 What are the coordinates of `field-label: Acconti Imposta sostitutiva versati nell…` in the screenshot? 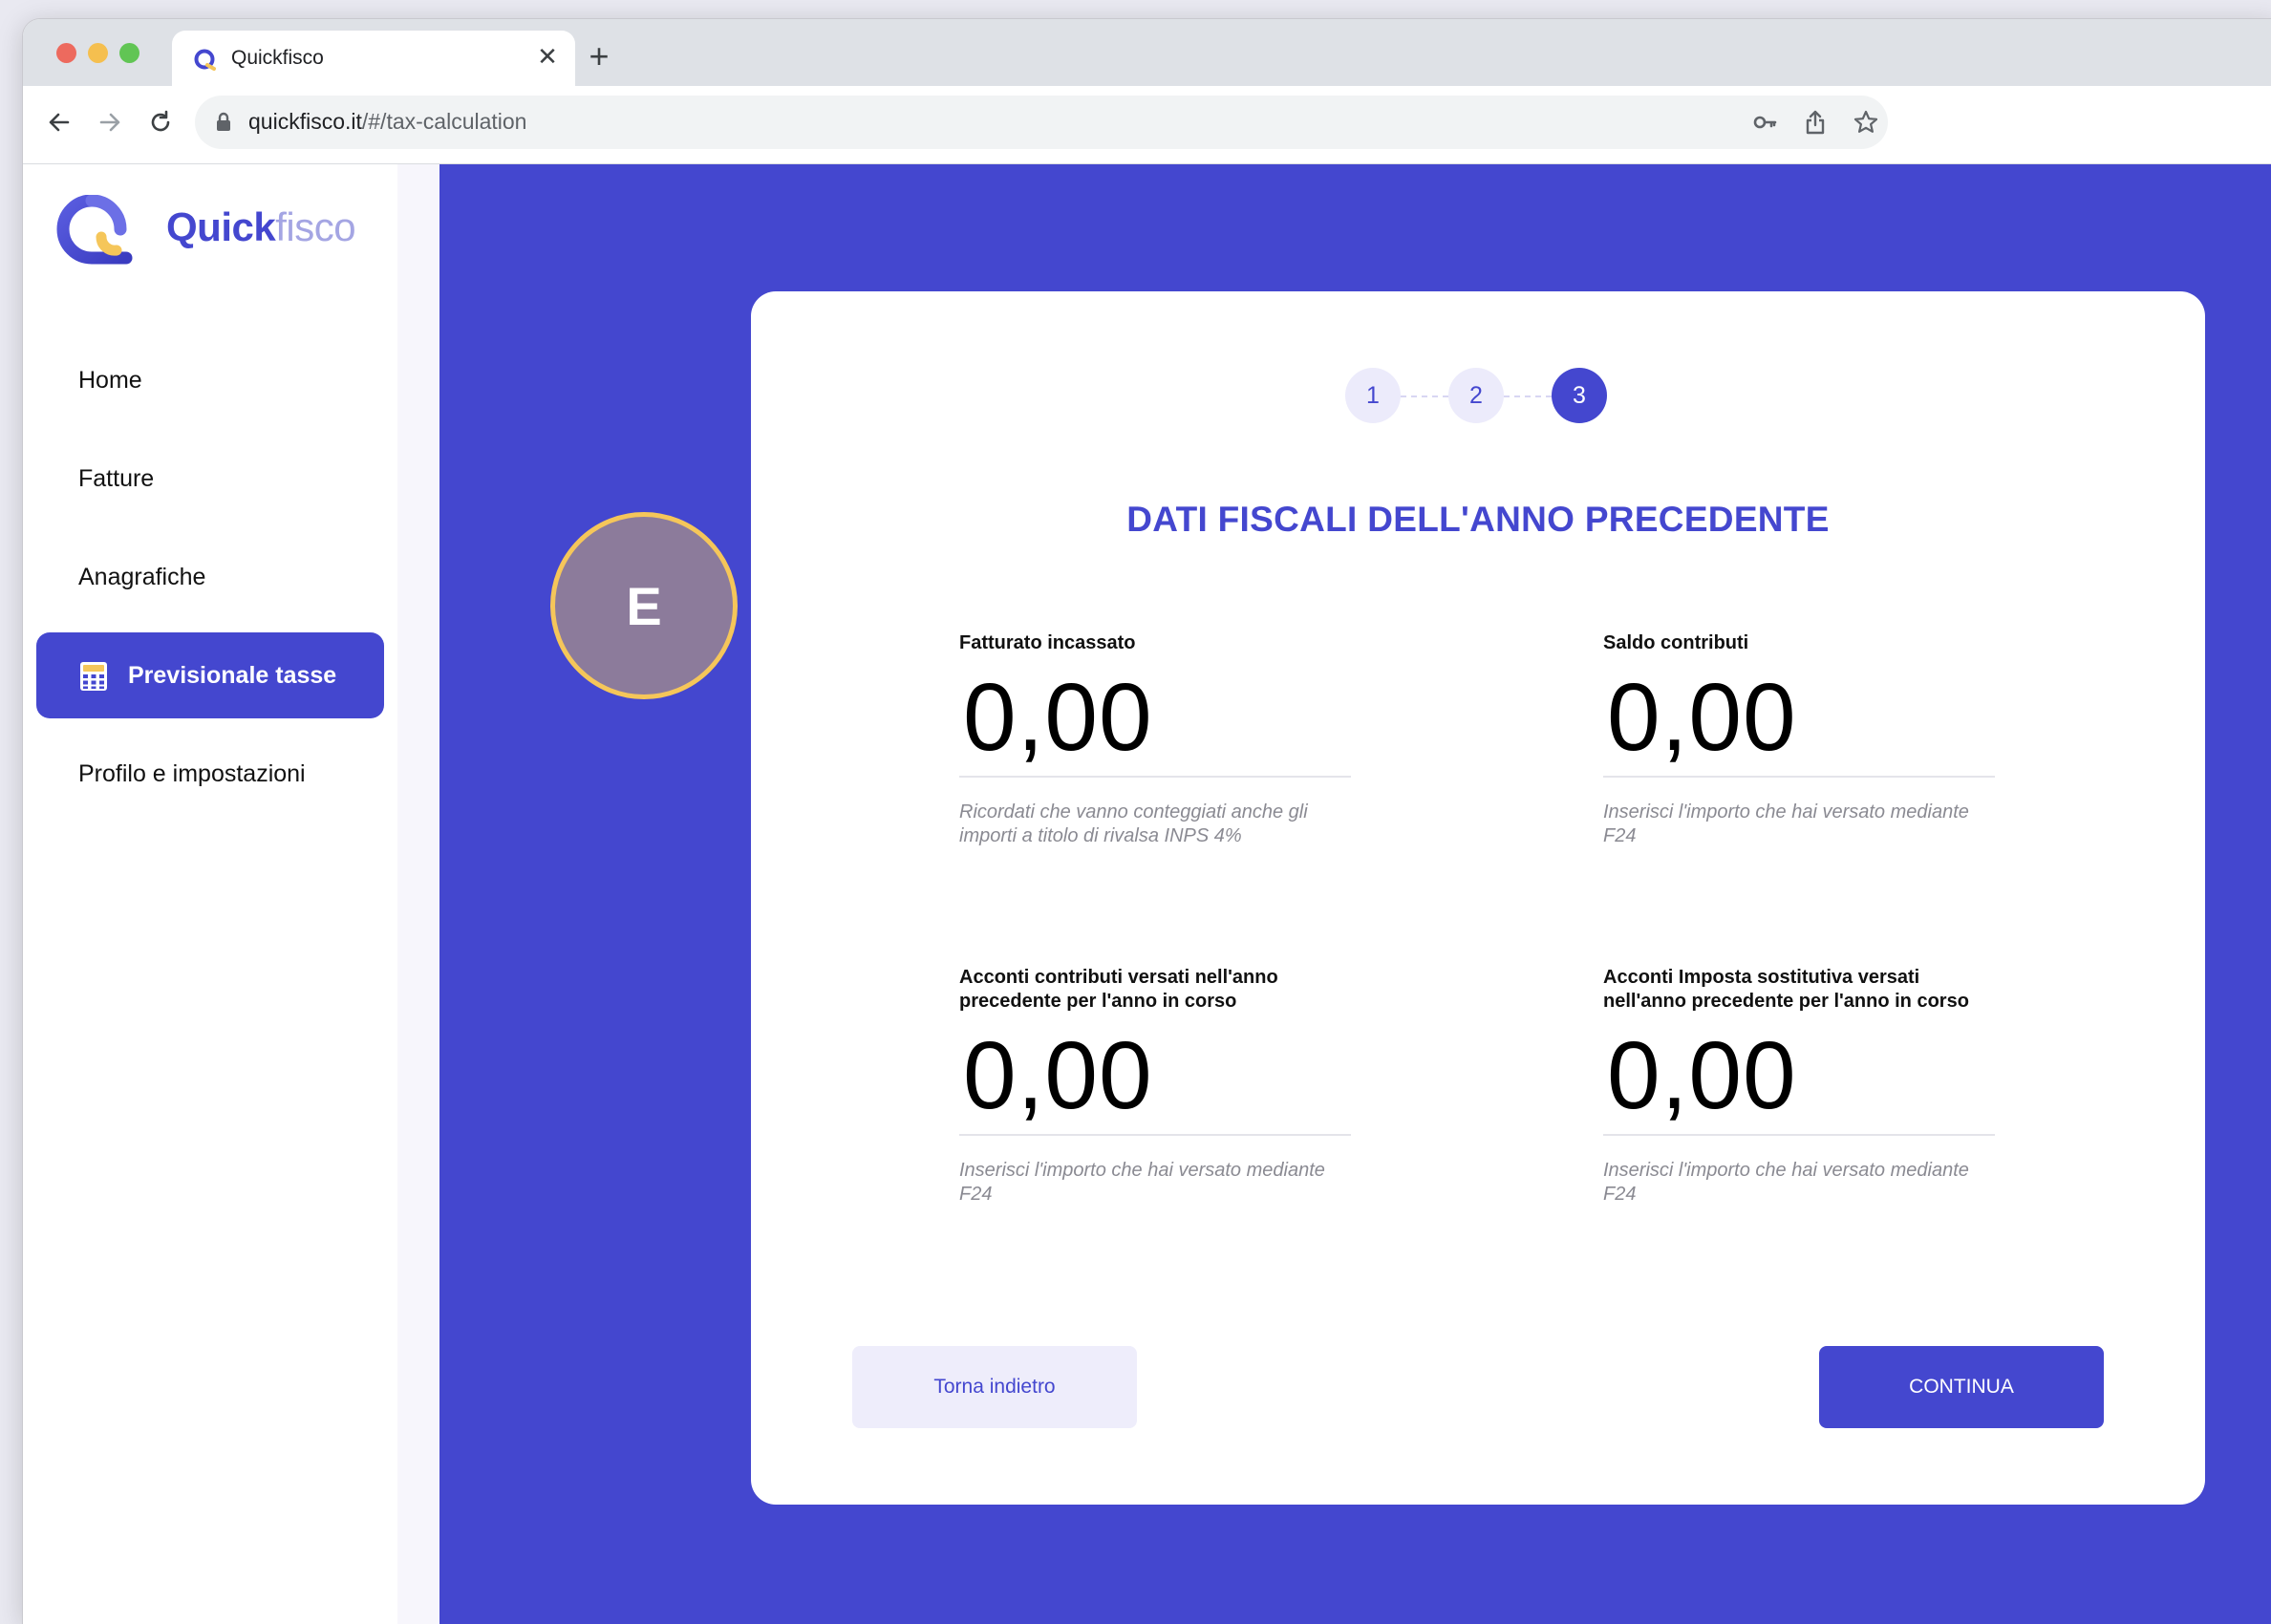 It's located at (1786, 990).